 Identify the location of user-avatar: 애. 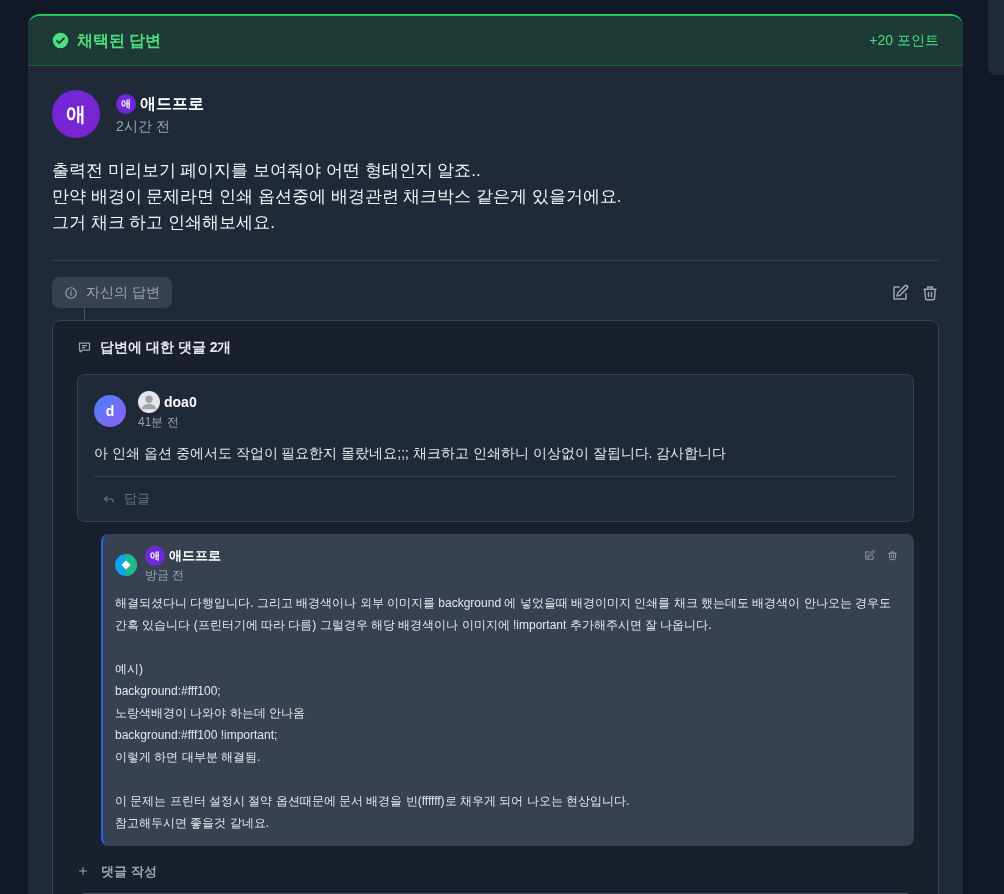
(76, 114).